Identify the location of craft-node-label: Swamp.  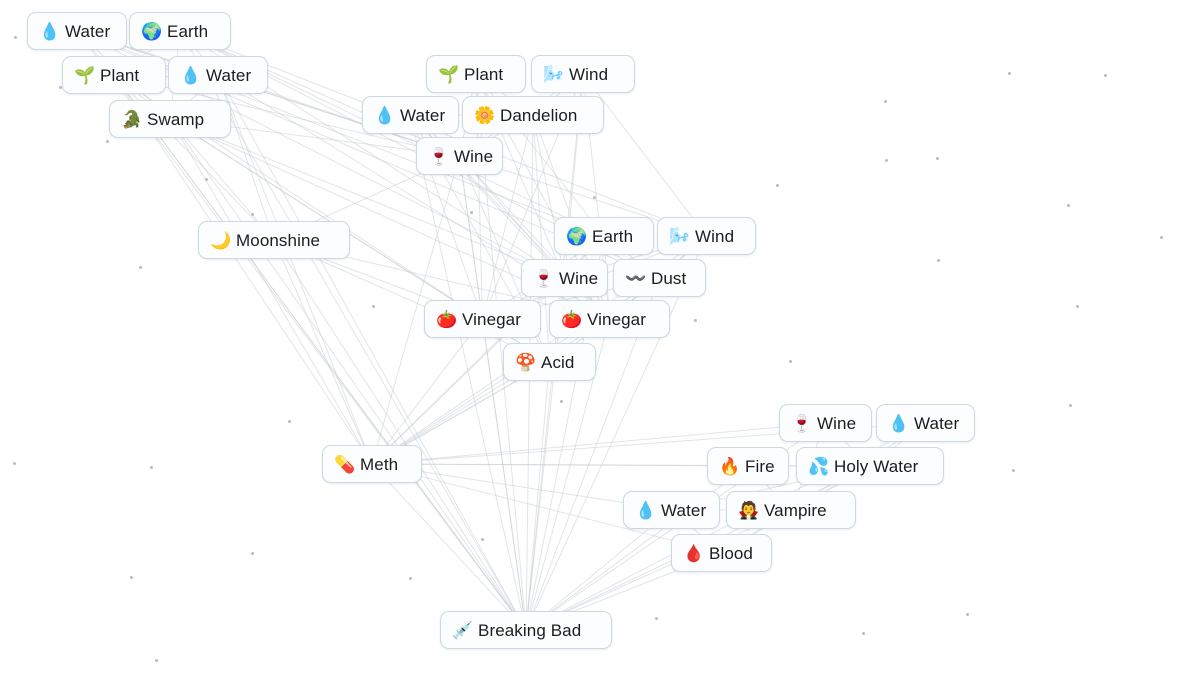
(176, 119).